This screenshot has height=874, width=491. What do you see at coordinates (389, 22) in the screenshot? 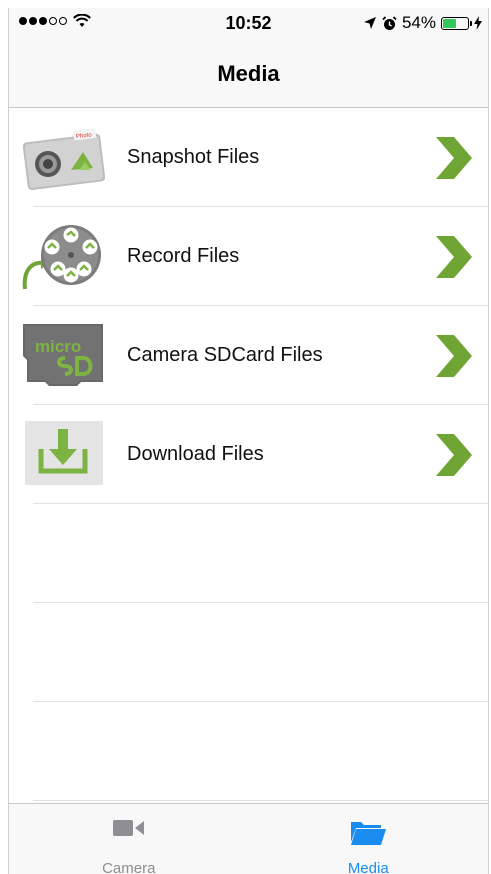
I see `alarm-clock-icon` at bounding box center [389, 22].